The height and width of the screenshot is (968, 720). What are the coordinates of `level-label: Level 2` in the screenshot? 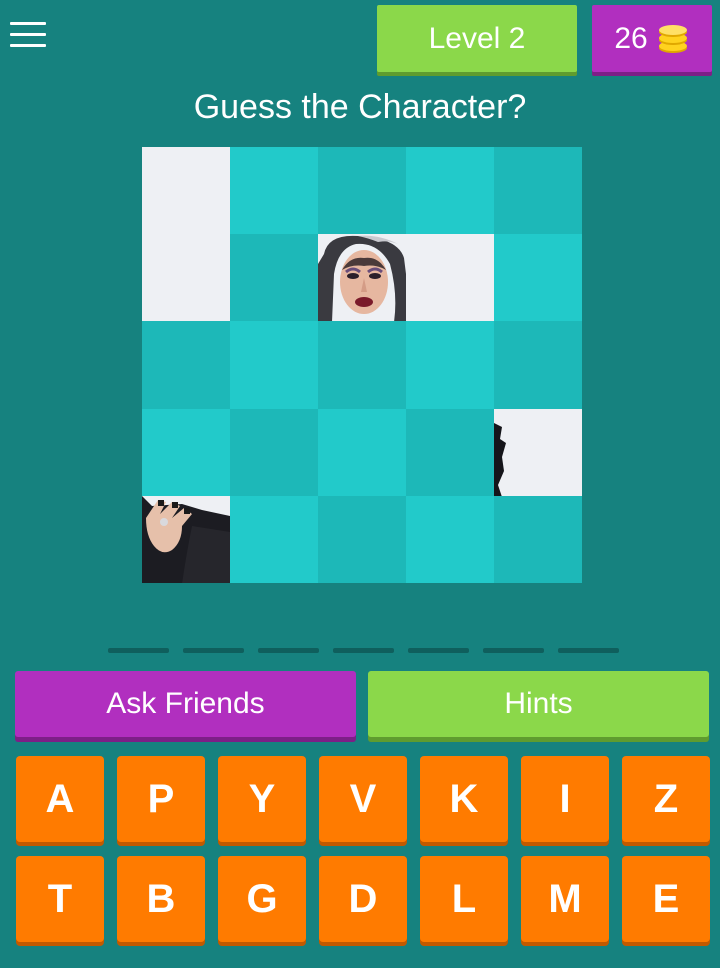 It's located at (477, 38).